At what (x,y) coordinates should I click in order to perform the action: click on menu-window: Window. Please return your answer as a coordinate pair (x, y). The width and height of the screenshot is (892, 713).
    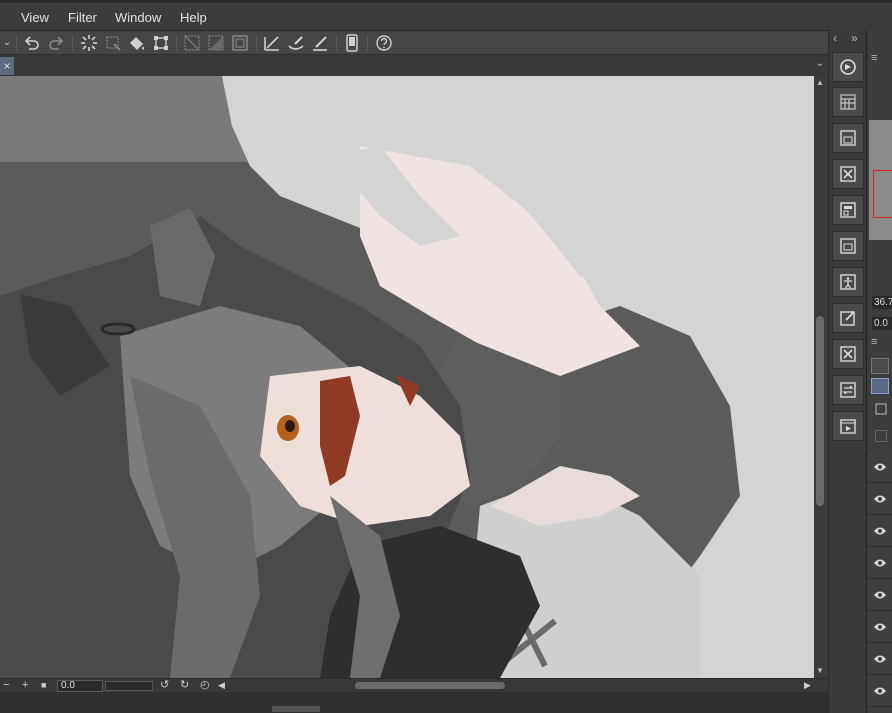
    Looking at the image, I should click on (138, 17).